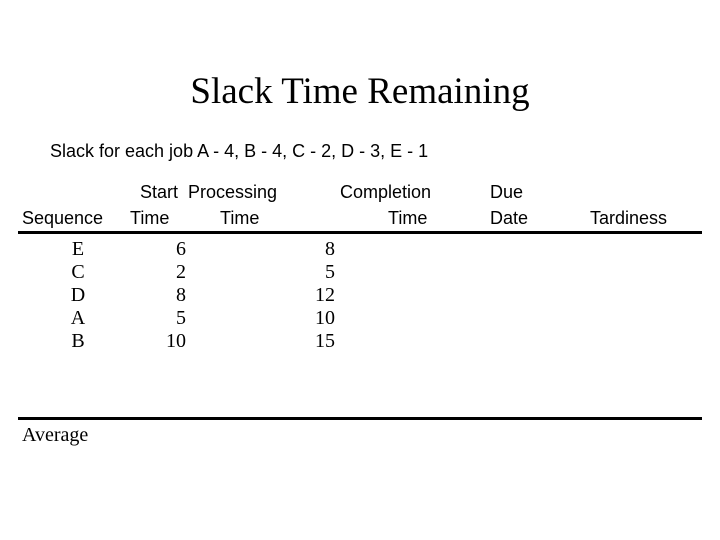 Image resolution: width=720 pixels, height=540 pixels. What do you see at coordinates (360, 318) in the screenshot?
I see `table-row: A 5 10` at bounding box center [360, 318].